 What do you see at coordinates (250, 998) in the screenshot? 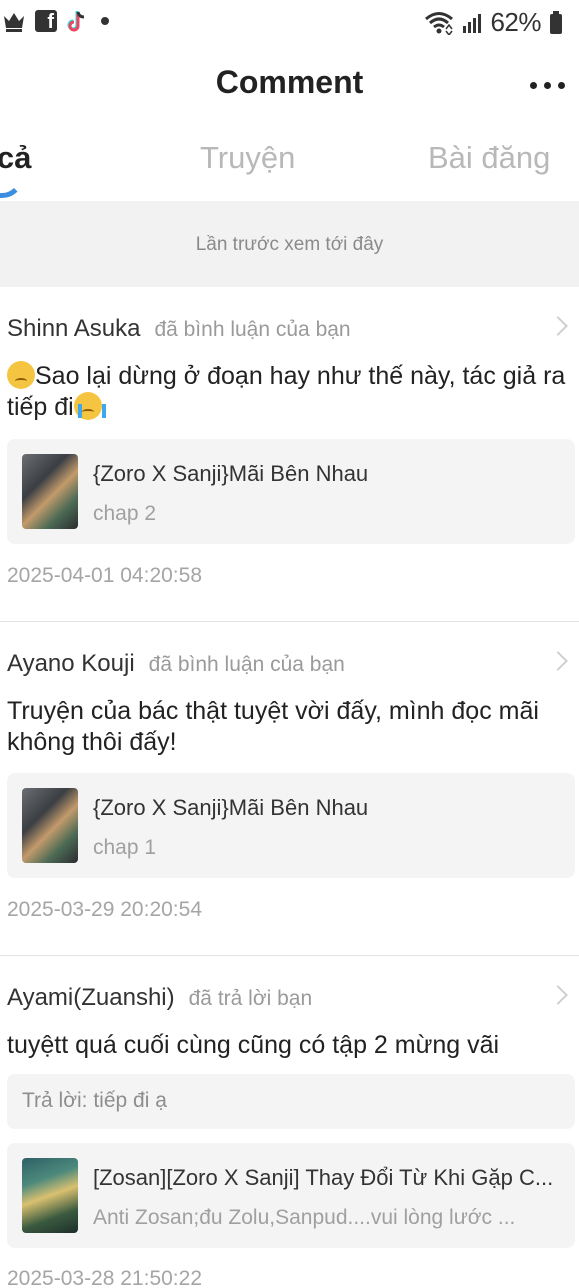
I see `action-text: đã trả lời bạn` at bounding box center [250, 998].